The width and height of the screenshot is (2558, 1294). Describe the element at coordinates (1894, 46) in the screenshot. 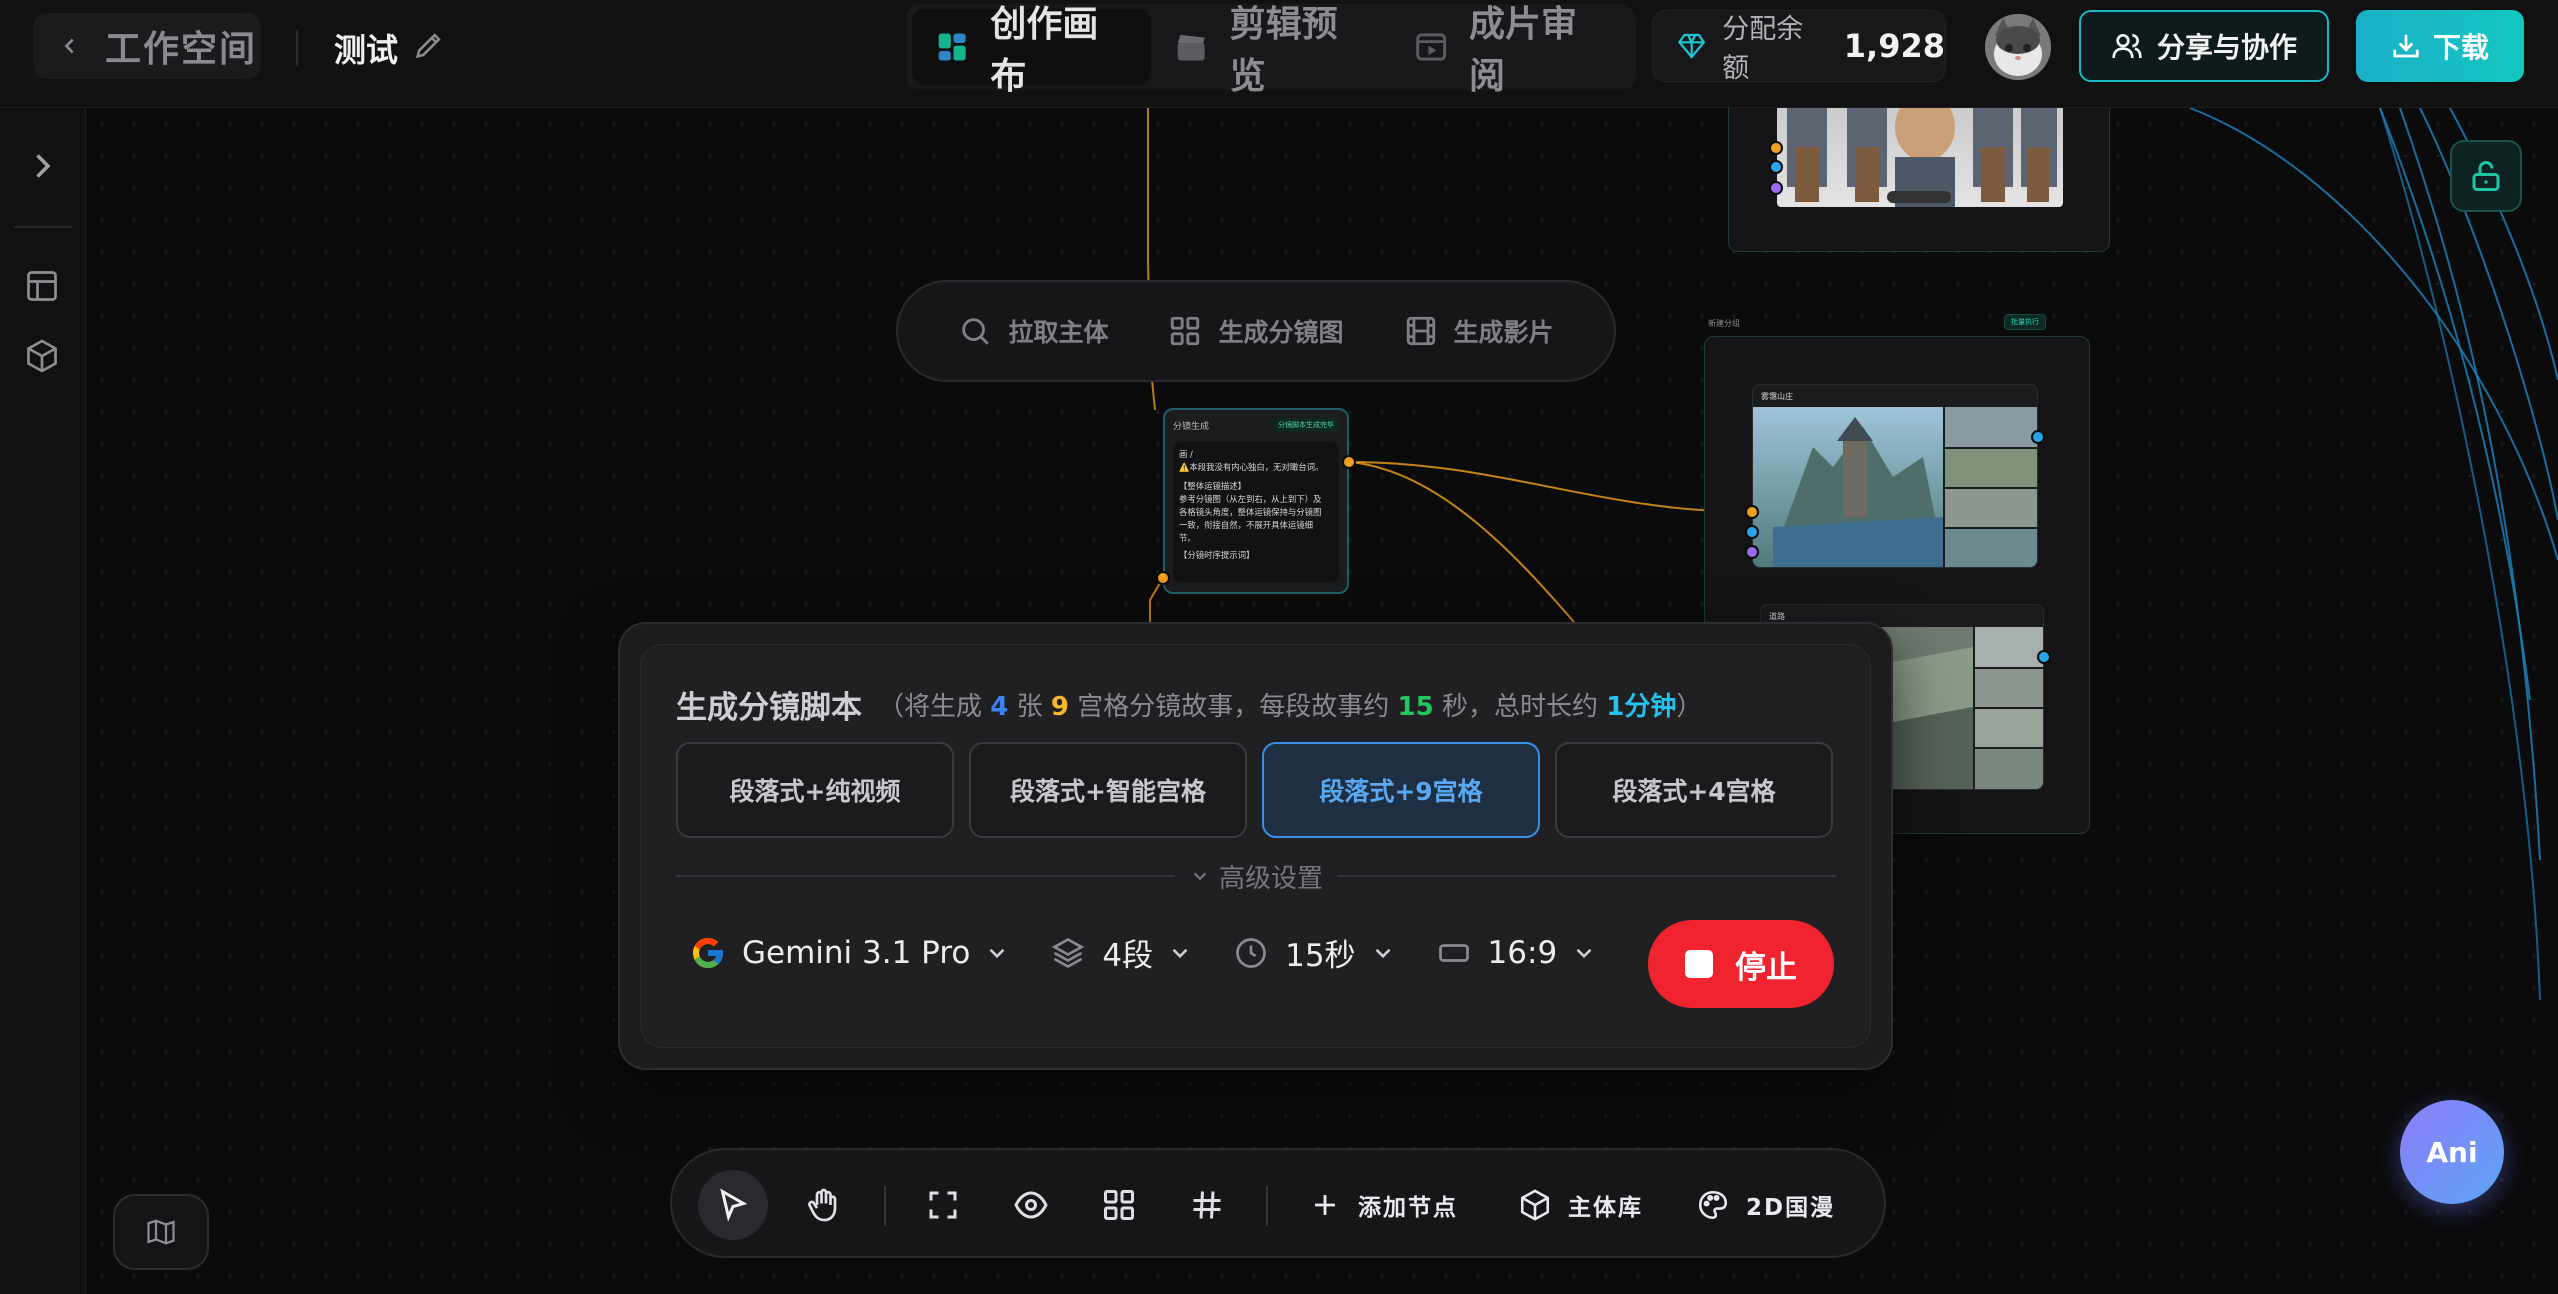

I see `balance-value: 1,928` at that location.